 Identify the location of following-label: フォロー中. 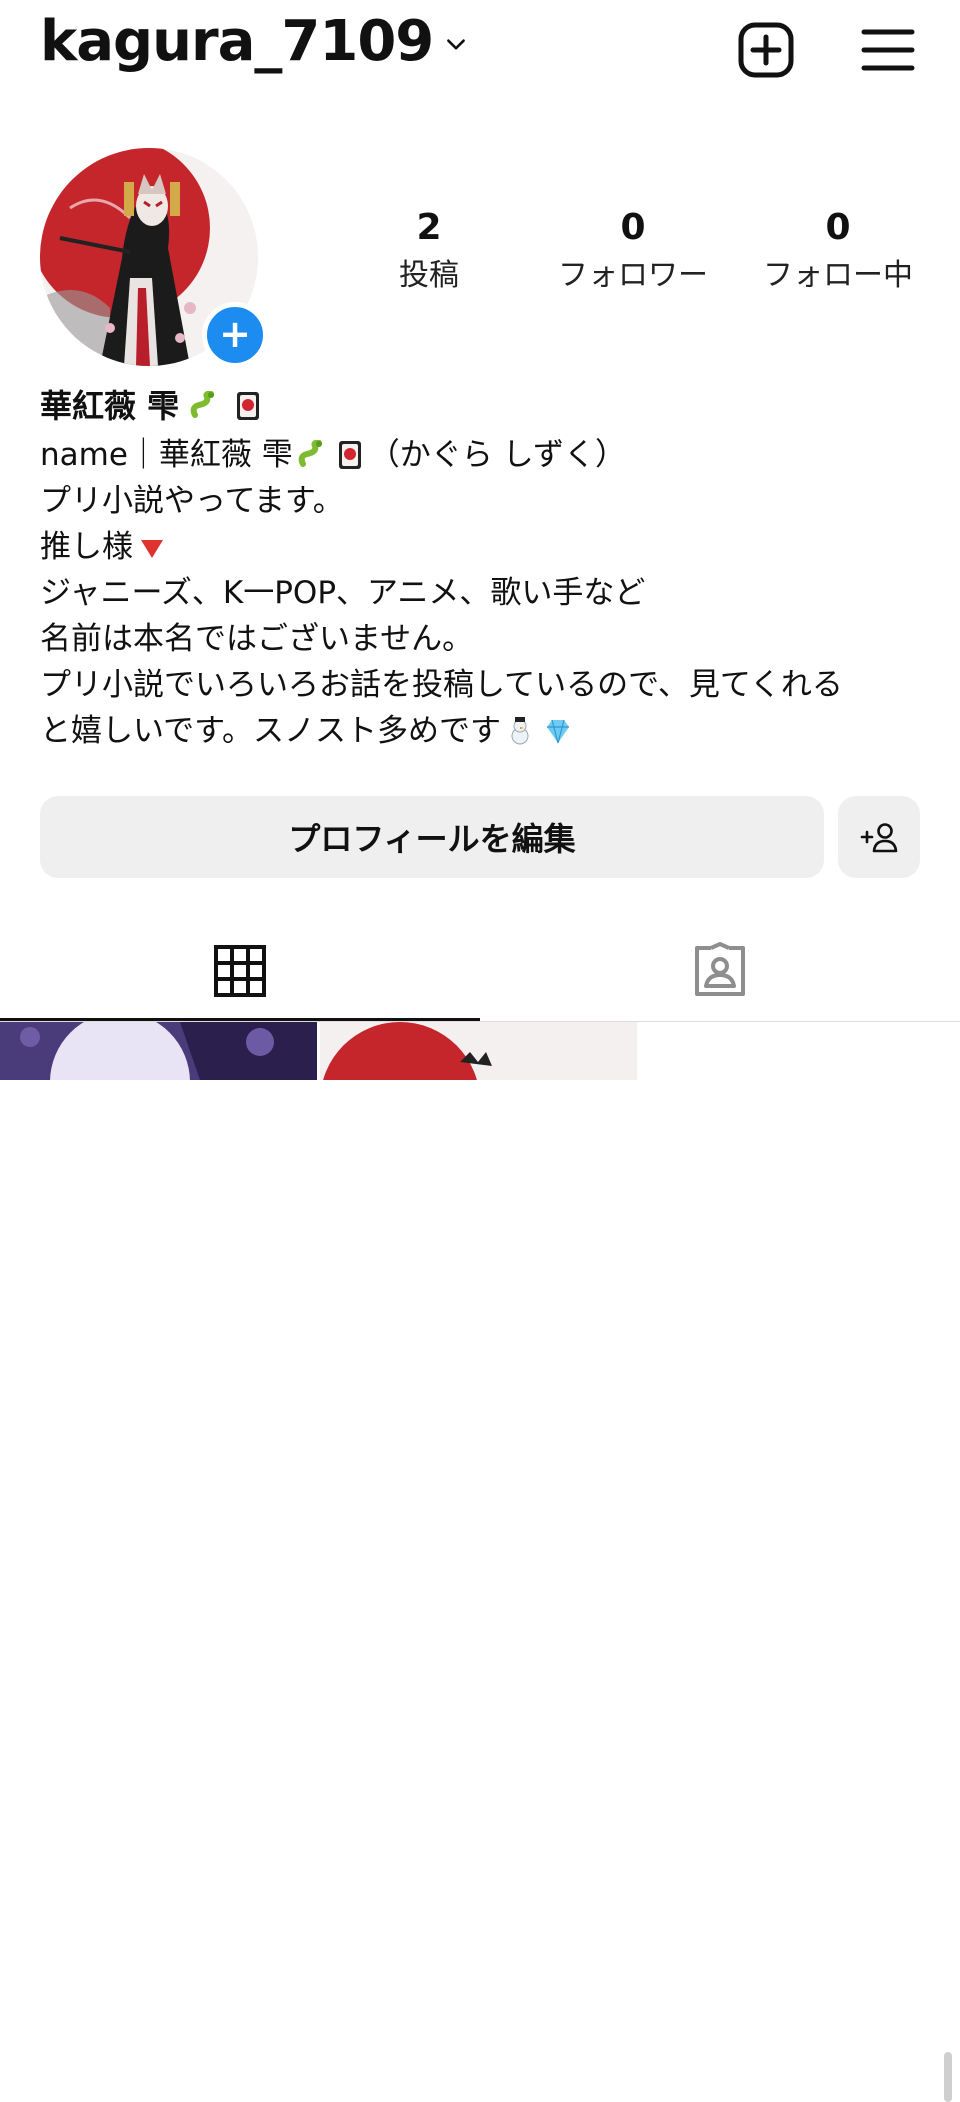
(838, 275).